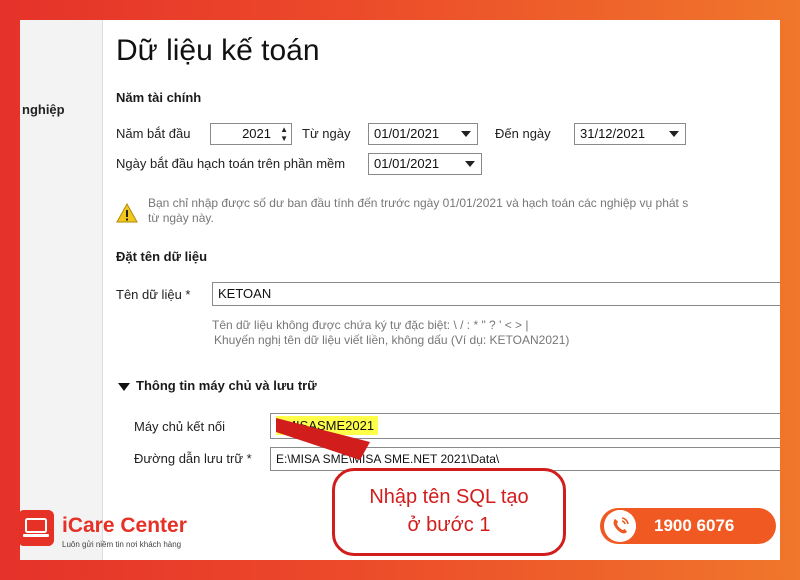 The image size is (800, 580). Describe the element at coordinates (449, 525) in the screenshot. I see `annotation-line2: ở bước 1` at that location.